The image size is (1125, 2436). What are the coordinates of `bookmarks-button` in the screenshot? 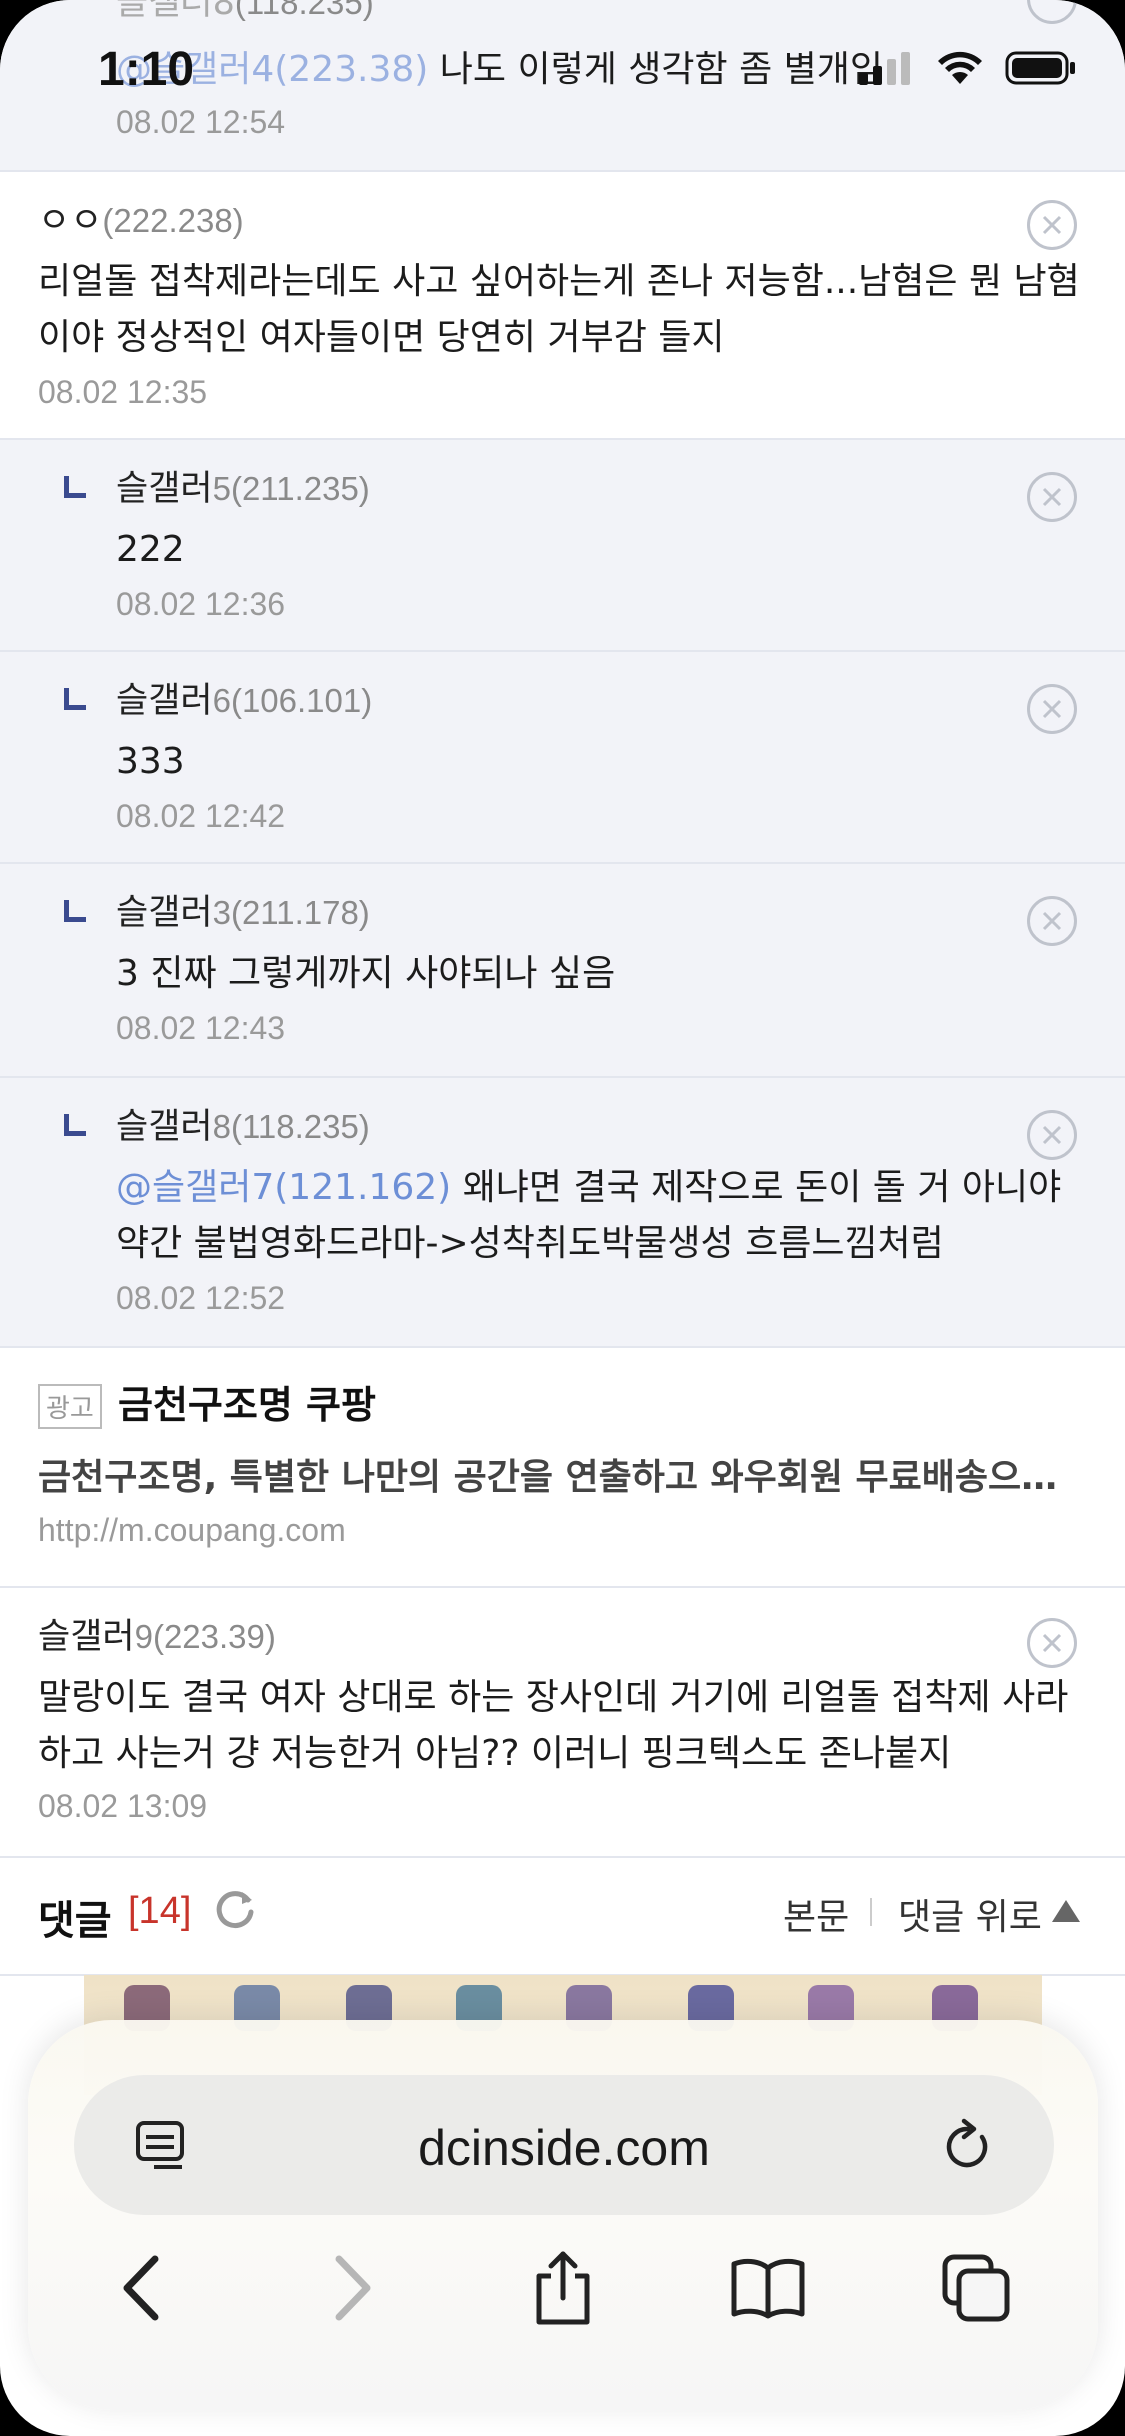 It's located at (768, 2288).